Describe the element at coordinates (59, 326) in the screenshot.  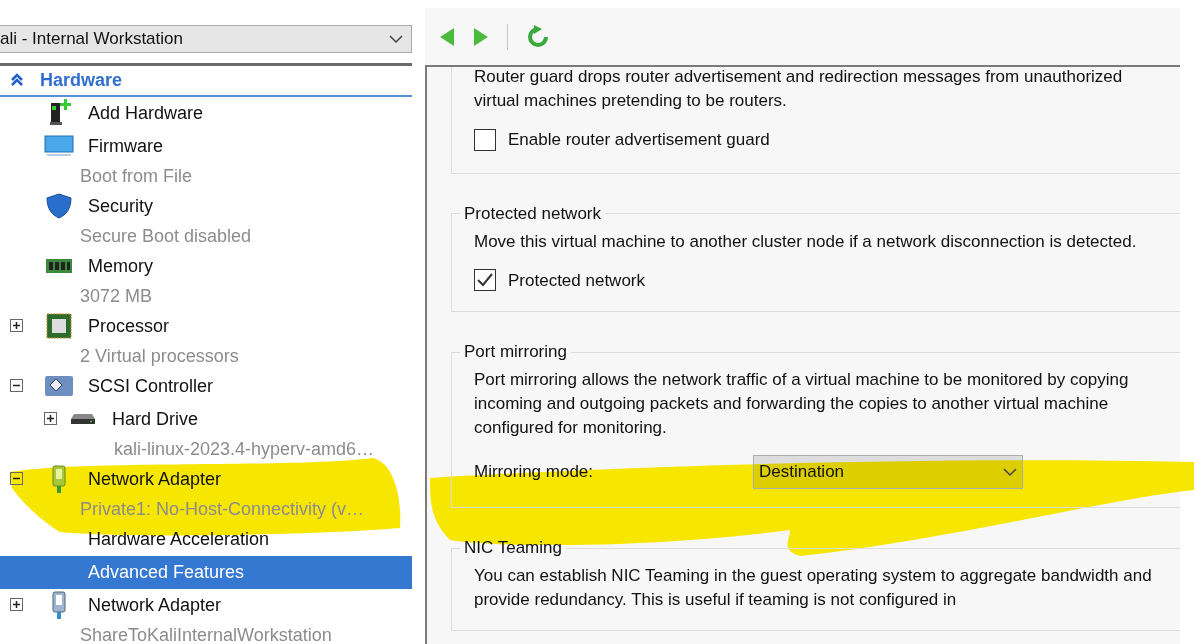
I see `processor-icon` at that location.